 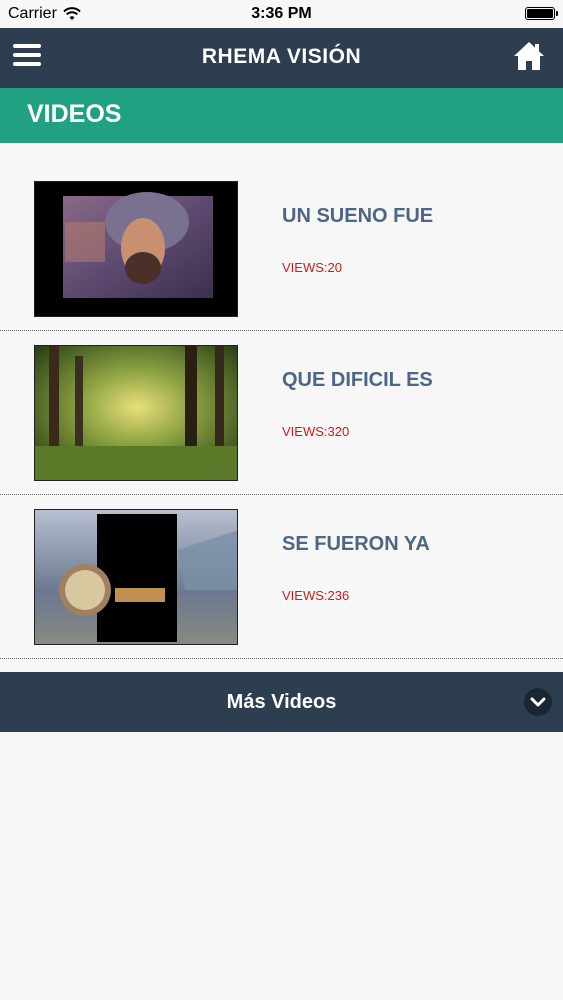 What do you see at coordinates (541, 13) in the screenshot?
I see `battery-icon` at bounding box center [541, 13].